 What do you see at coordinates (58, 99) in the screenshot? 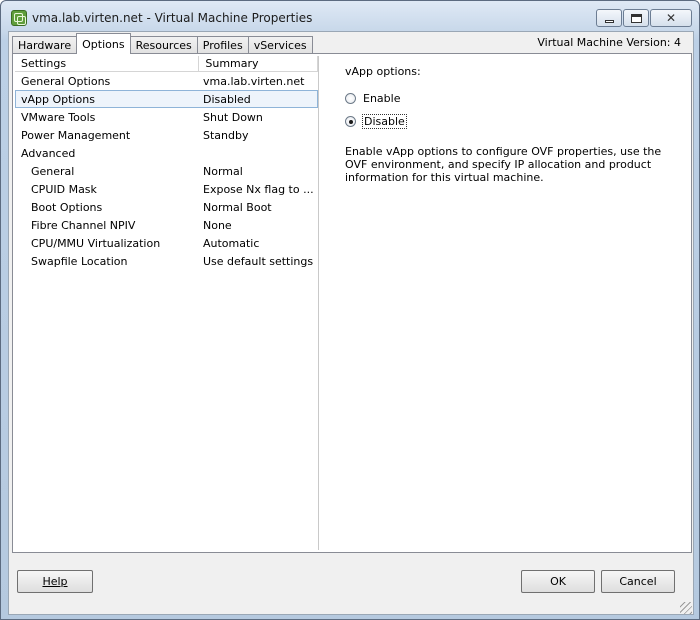
I see `setting-name: vApp Options` at bounding box center [58, 99].